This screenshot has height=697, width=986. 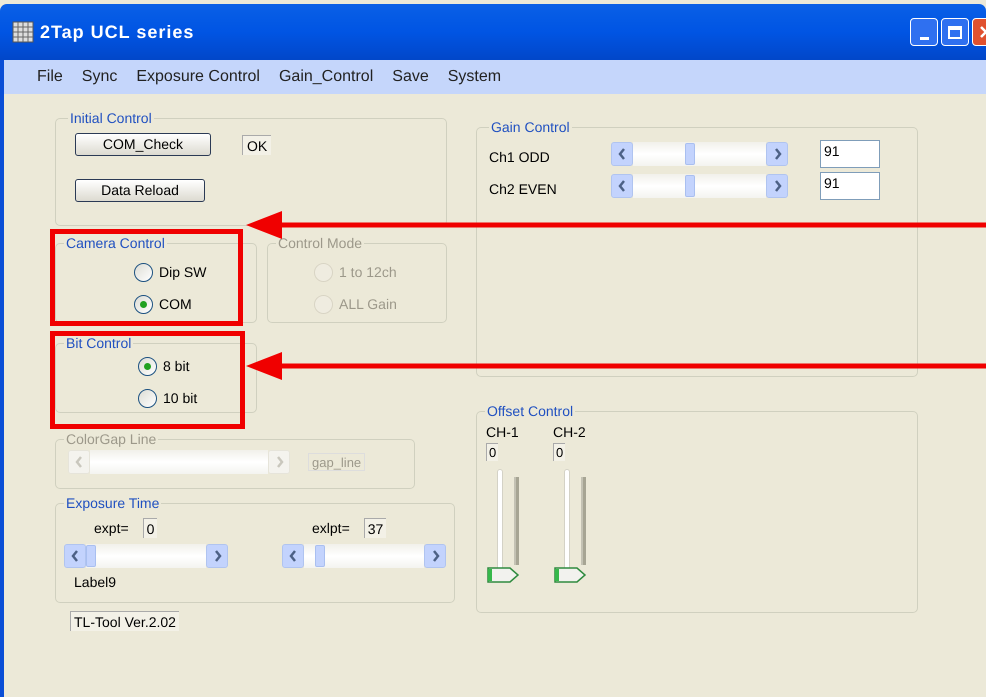 I want to click on radio-label: ALL Gain, so click(x=368, y=304).